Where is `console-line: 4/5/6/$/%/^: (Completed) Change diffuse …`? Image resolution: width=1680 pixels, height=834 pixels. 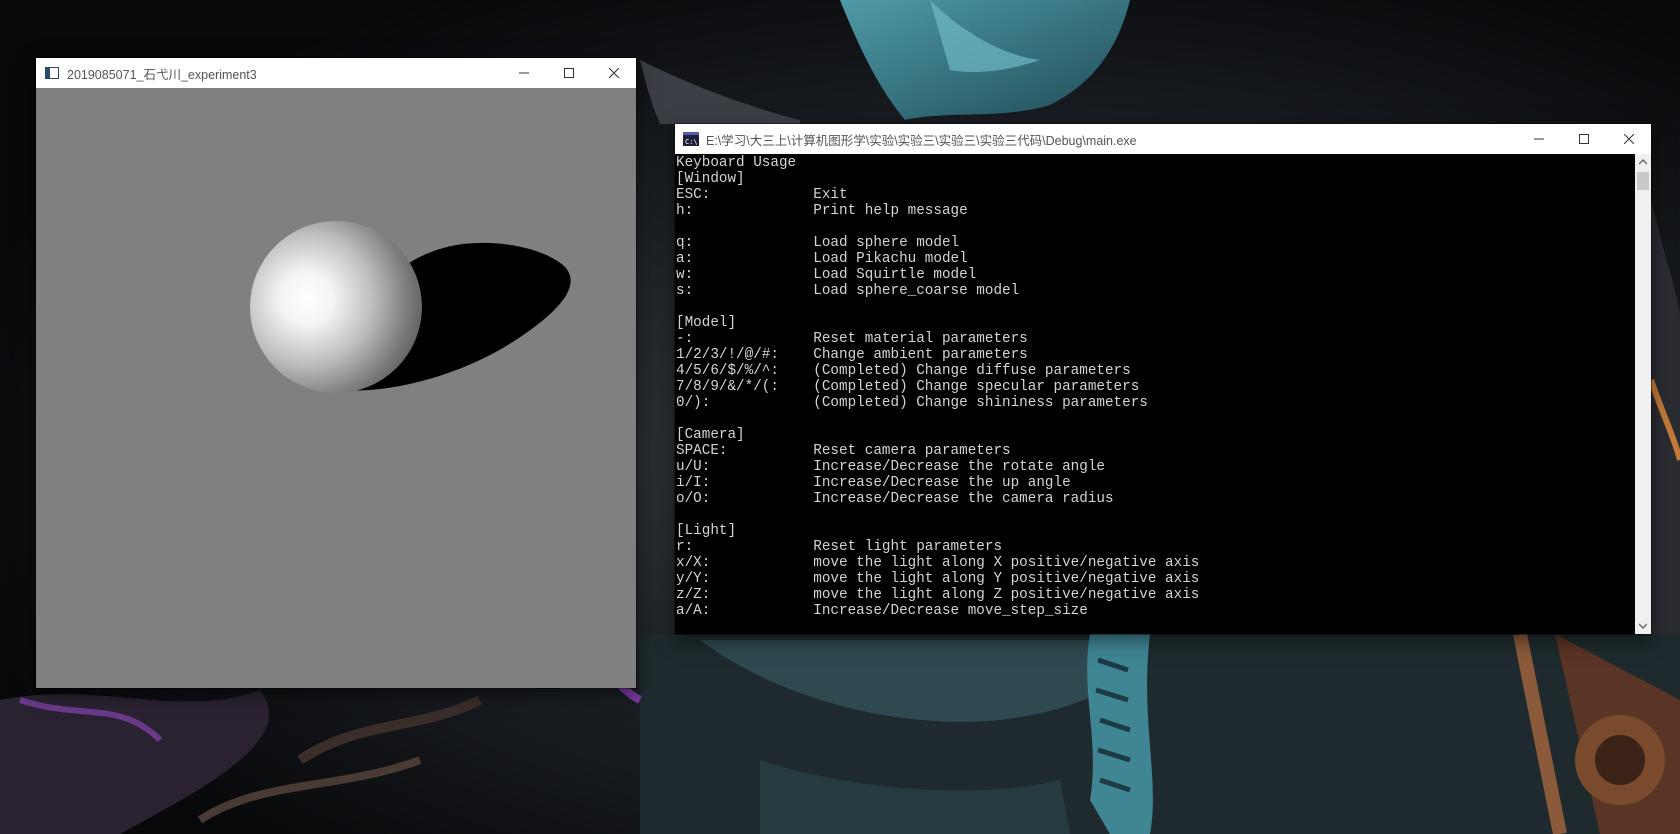
console-line: 4/5/6/$/%/^: (Completed) Change diffuse … is located at coordinates (903, 371).